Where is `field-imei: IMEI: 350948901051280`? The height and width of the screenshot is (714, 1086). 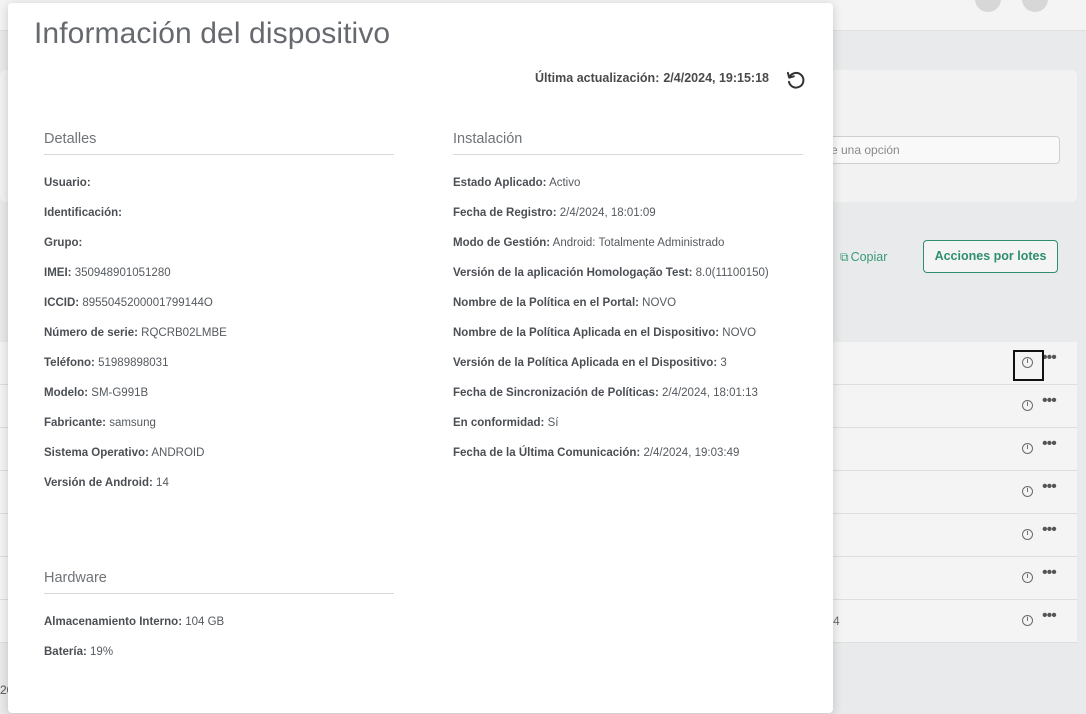 field-imei: IMEI: 350948901051280 is located at coordinates (107, 273).